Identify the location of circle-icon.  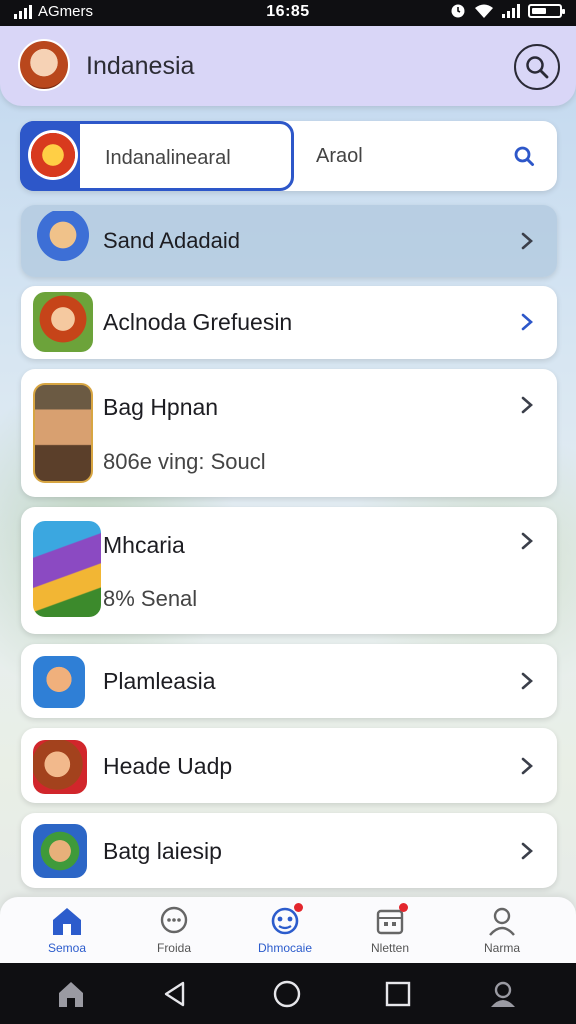
(287, 994).